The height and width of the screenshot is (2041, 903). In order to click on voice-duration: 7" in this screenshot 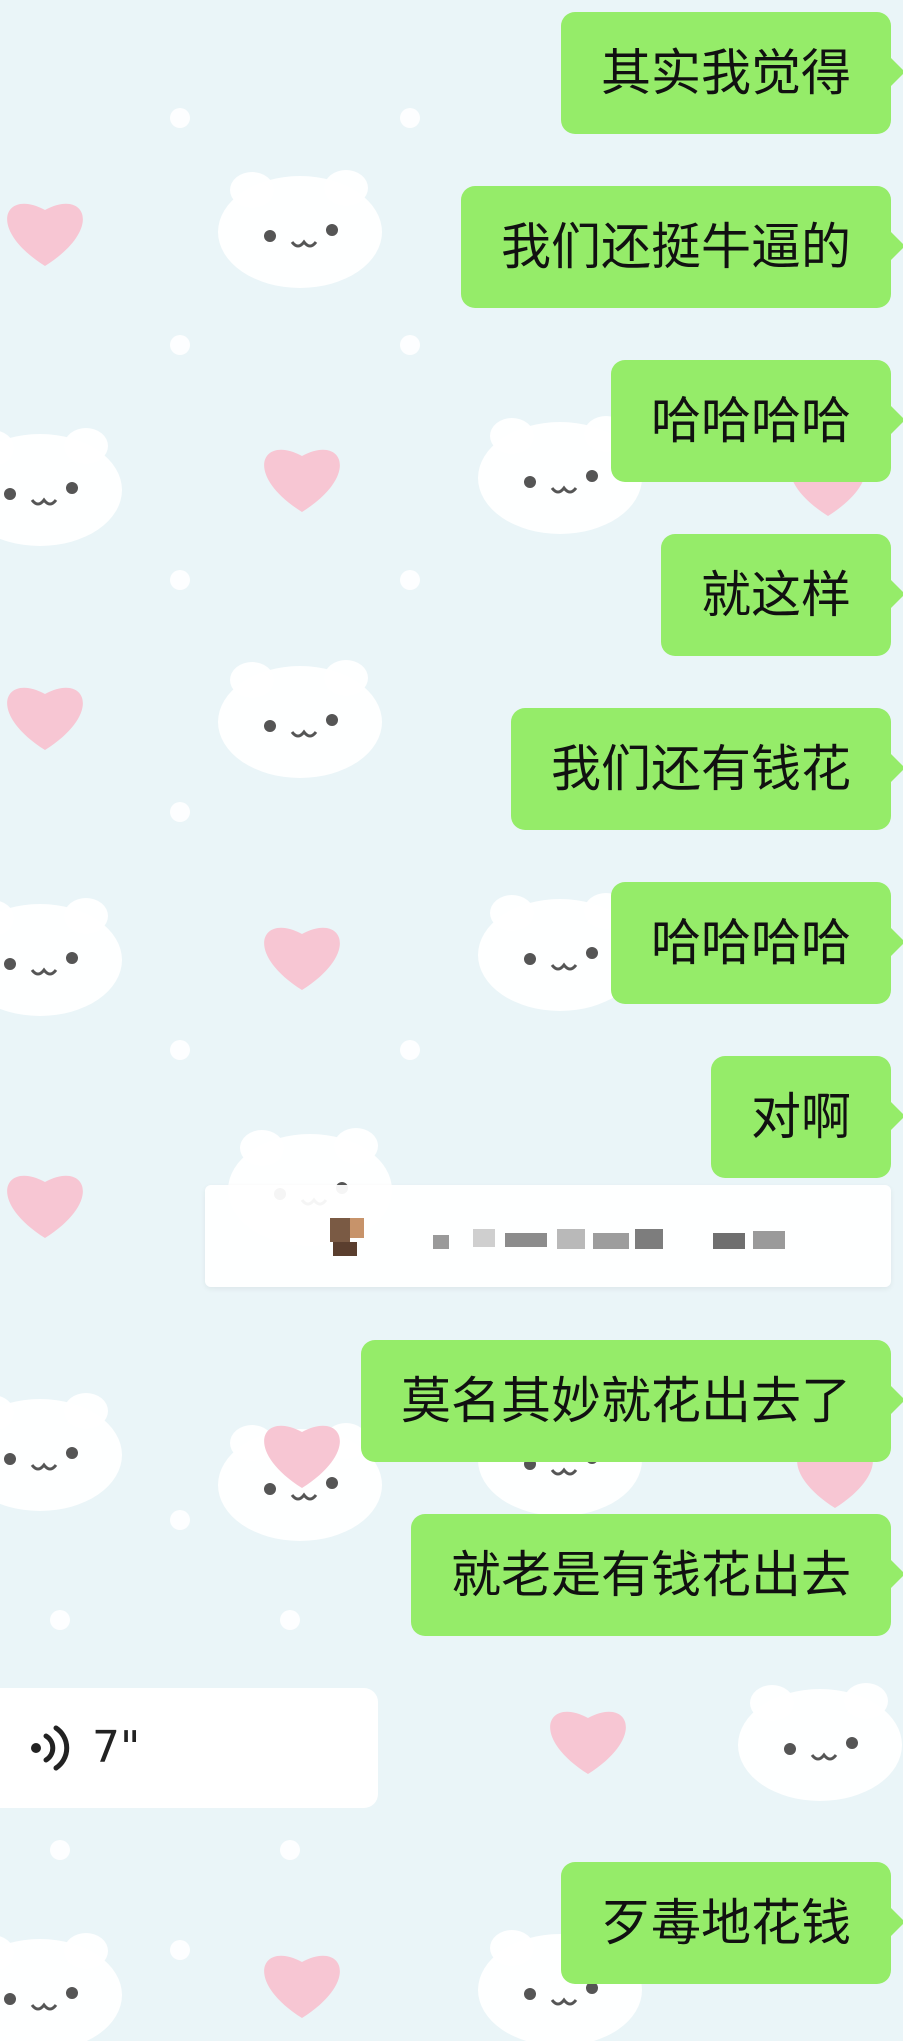, I will do `click(116, 1747)`.